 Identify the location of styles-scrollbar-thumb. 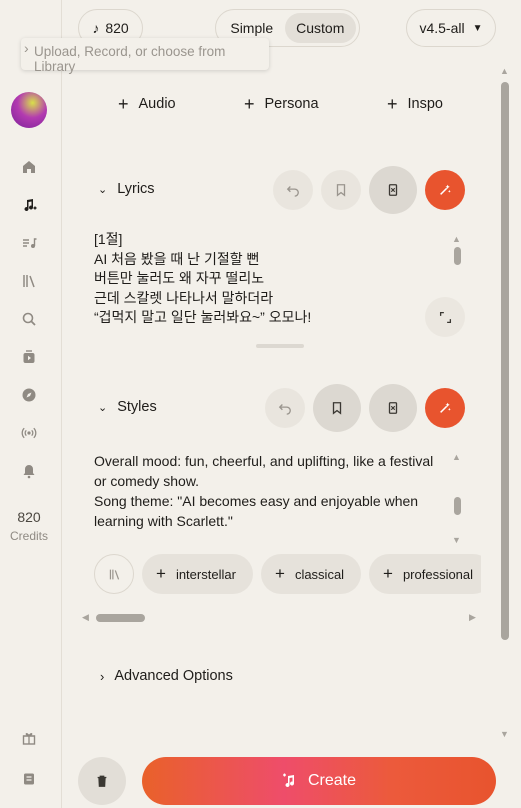
(457, 506).